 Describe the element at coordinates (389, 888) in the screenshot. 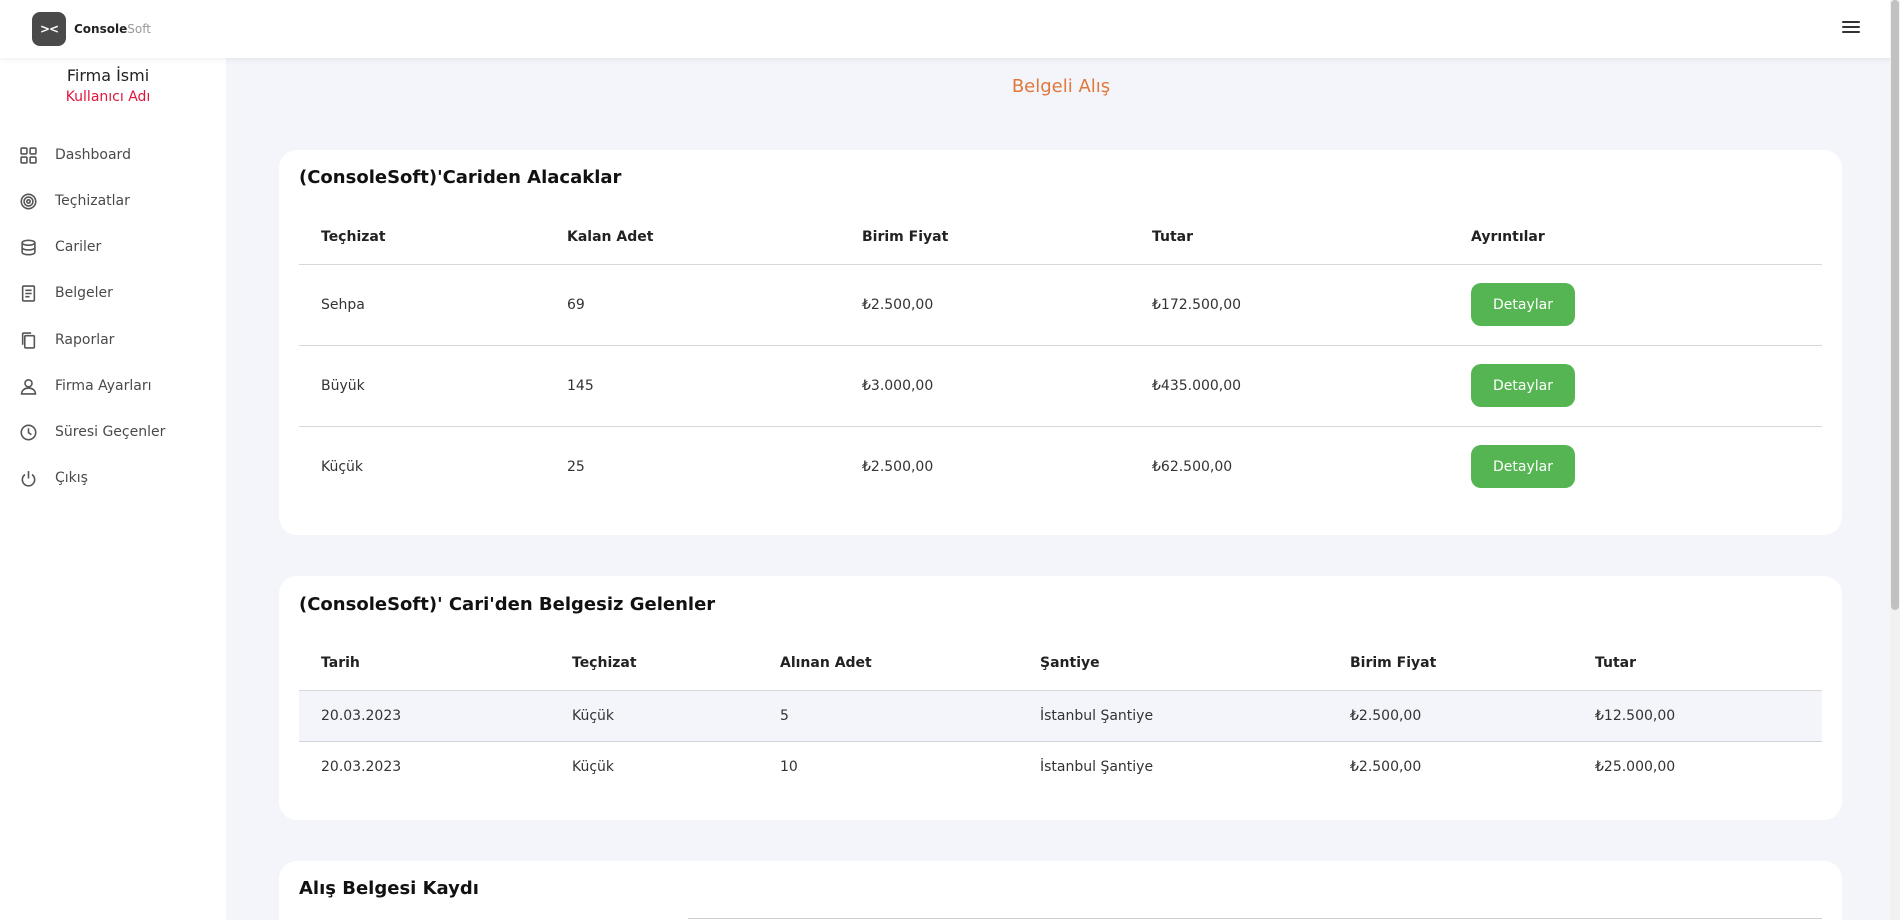

I see `purchase-record-title: Alış Belgesi Kaydı` at that location.